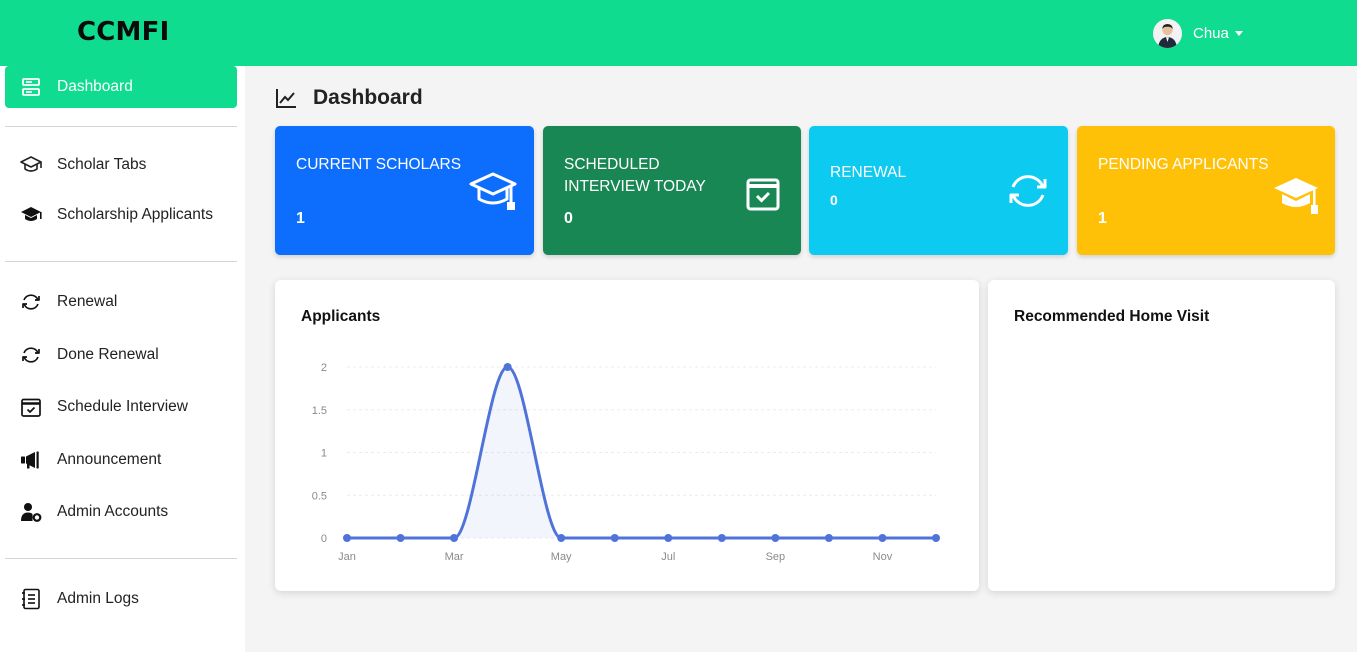 The height and width of the screenshot is (652, 1357). I want to click on sidebar-item-renewal: Renewal, so click(121, 302).